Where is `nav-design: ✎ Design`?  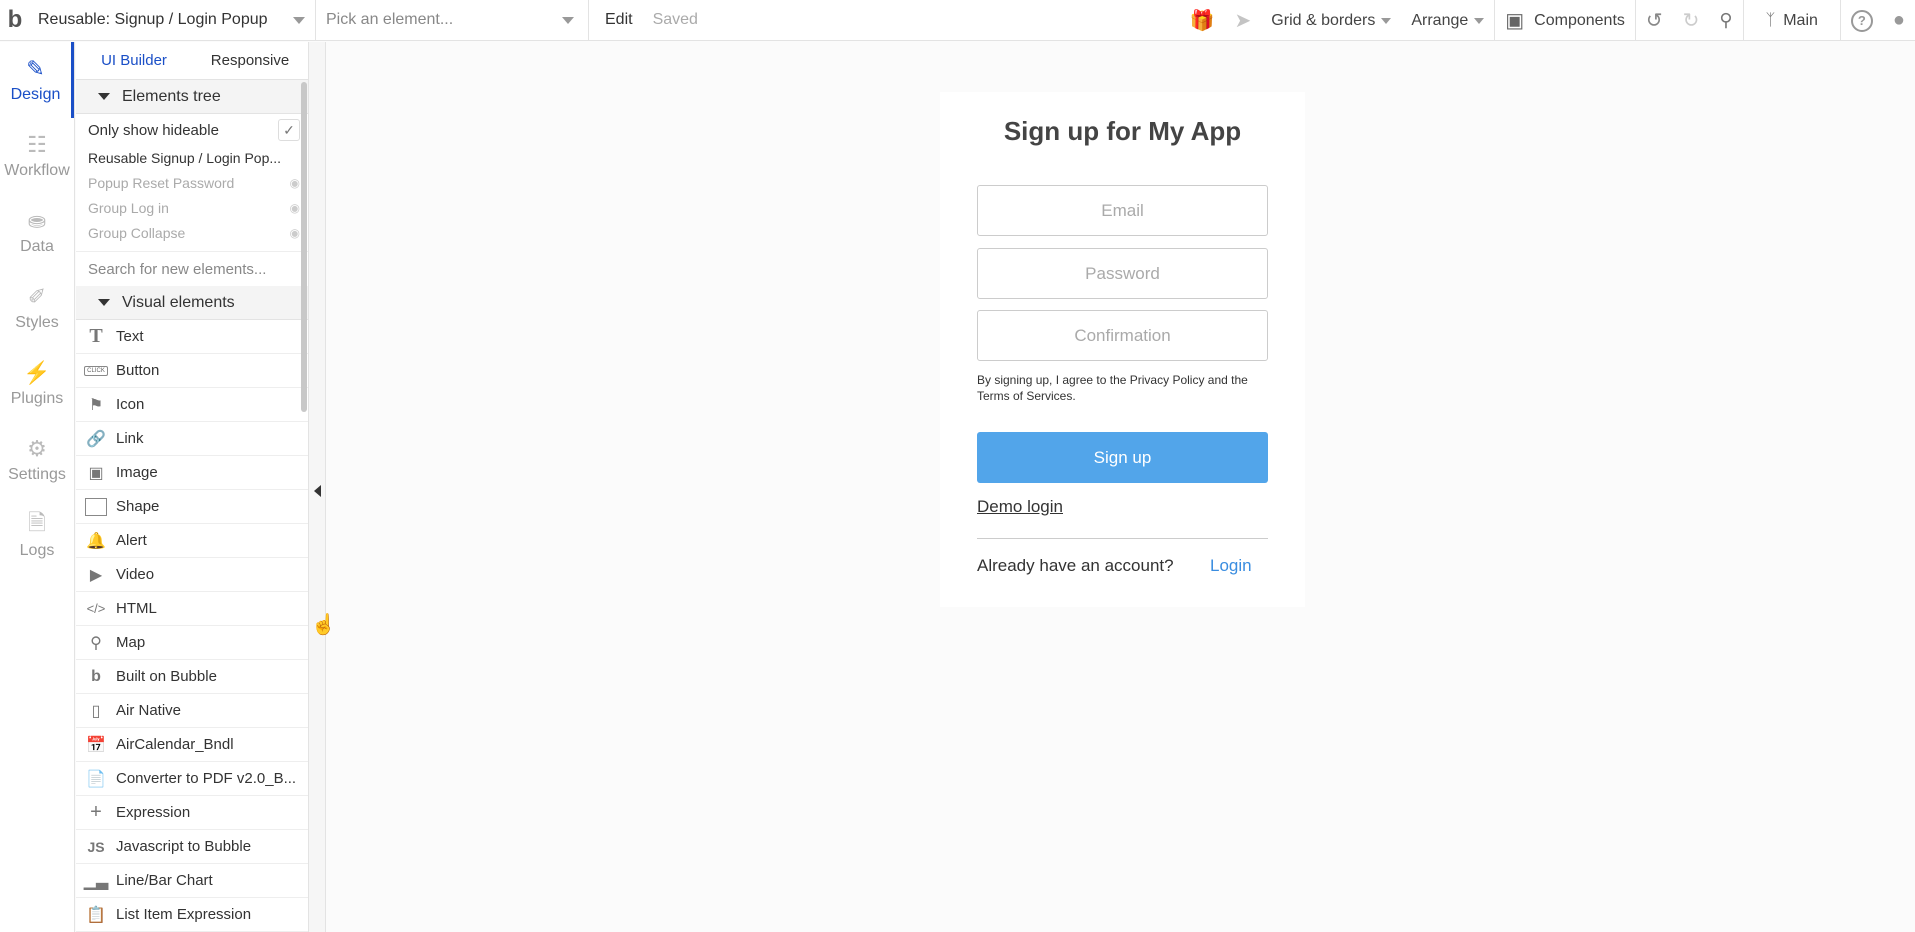
nav-design: ✎ Design is located at coordinates (37, 80).